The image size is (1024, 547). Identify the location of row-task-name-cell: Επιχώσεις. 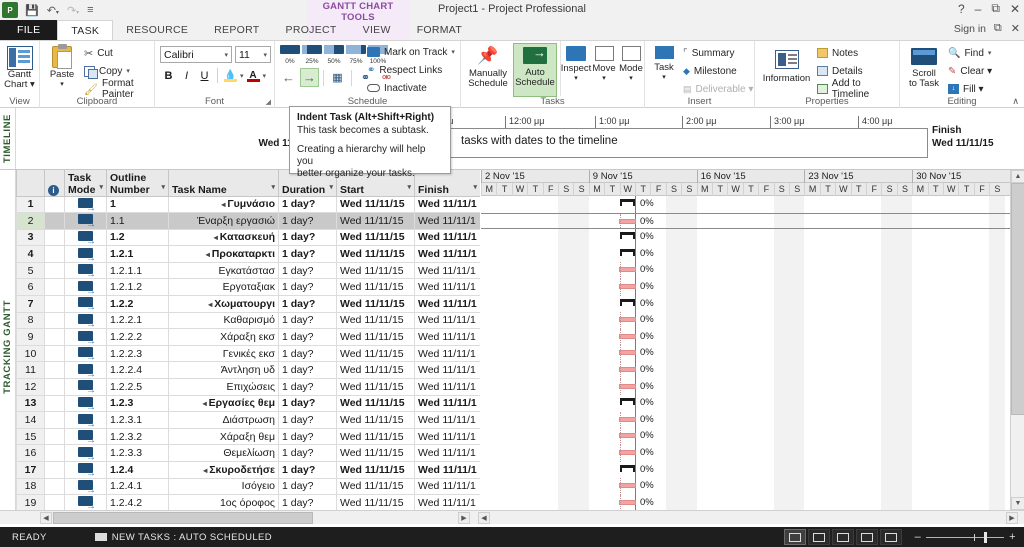
(223, 387).